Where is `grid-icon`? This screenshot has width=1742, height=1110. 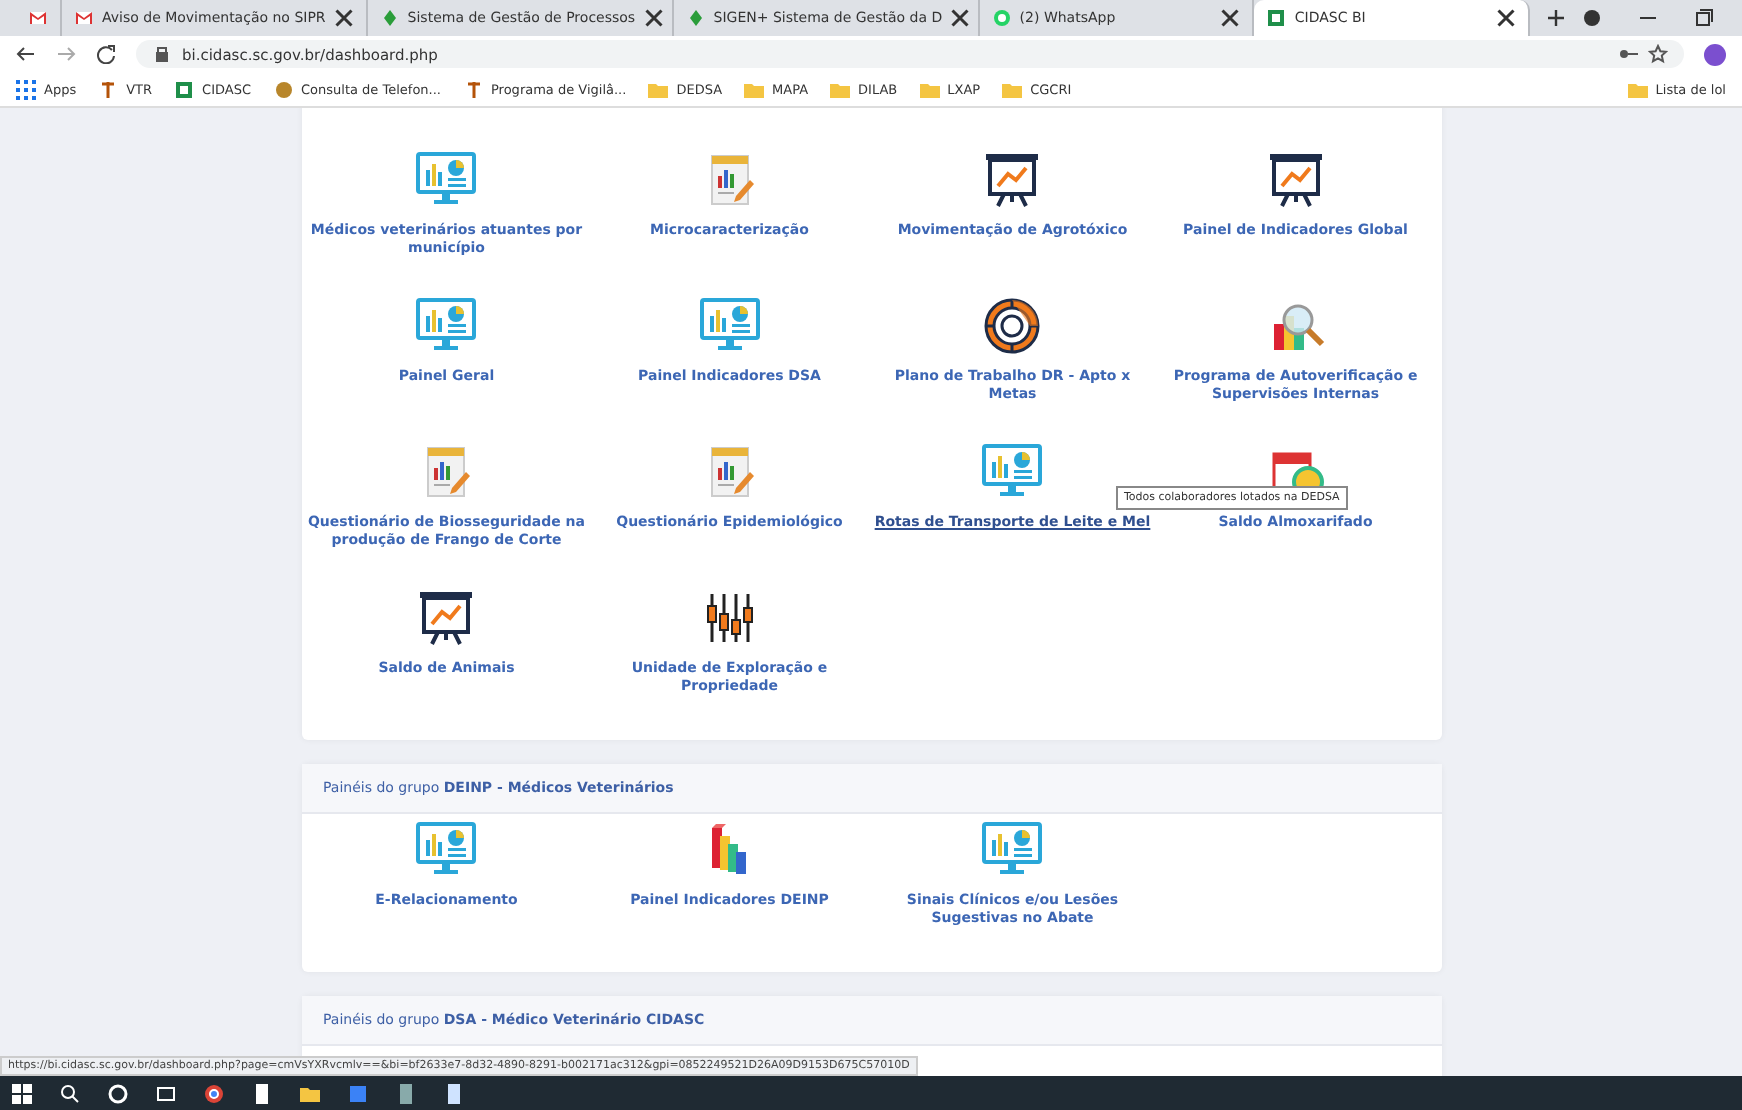
grid-icon is located at coordinates (26, 89).